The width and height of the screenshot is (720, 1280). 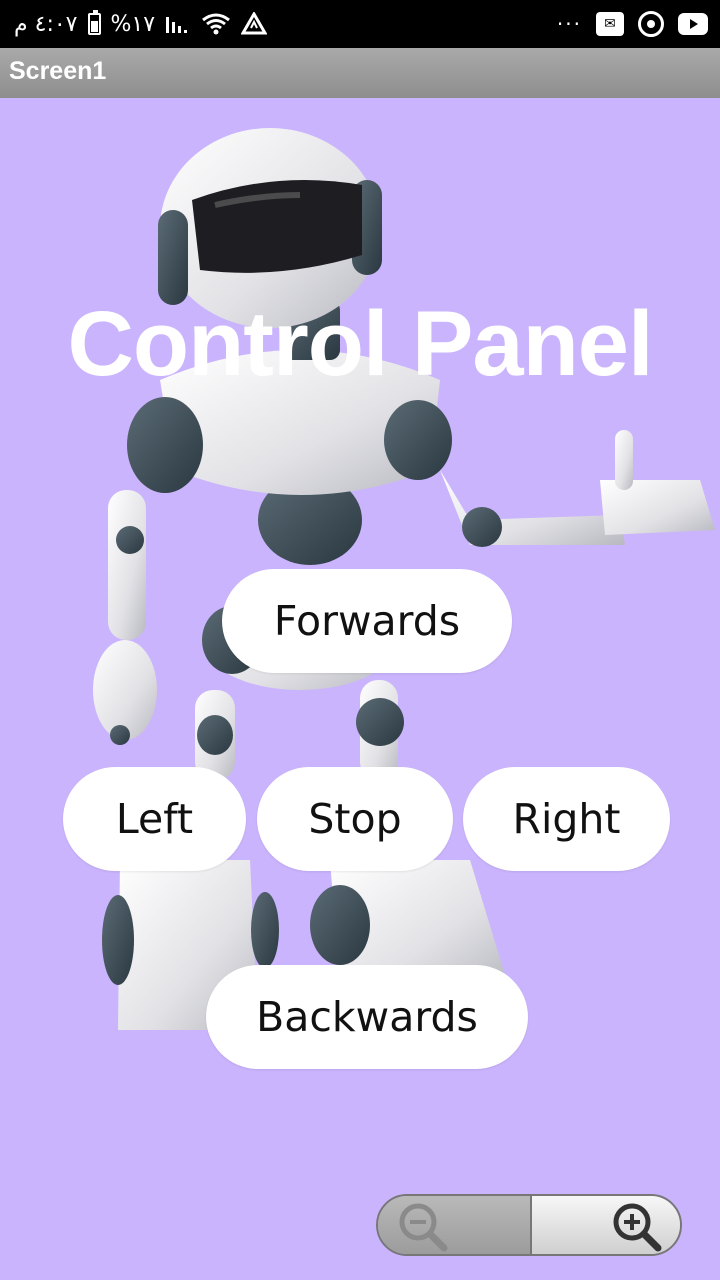 What do you see at coordinates (569, 24) in the screenshot?
I see `more-notifications-icon: ···` at bounding box center [569, 24].